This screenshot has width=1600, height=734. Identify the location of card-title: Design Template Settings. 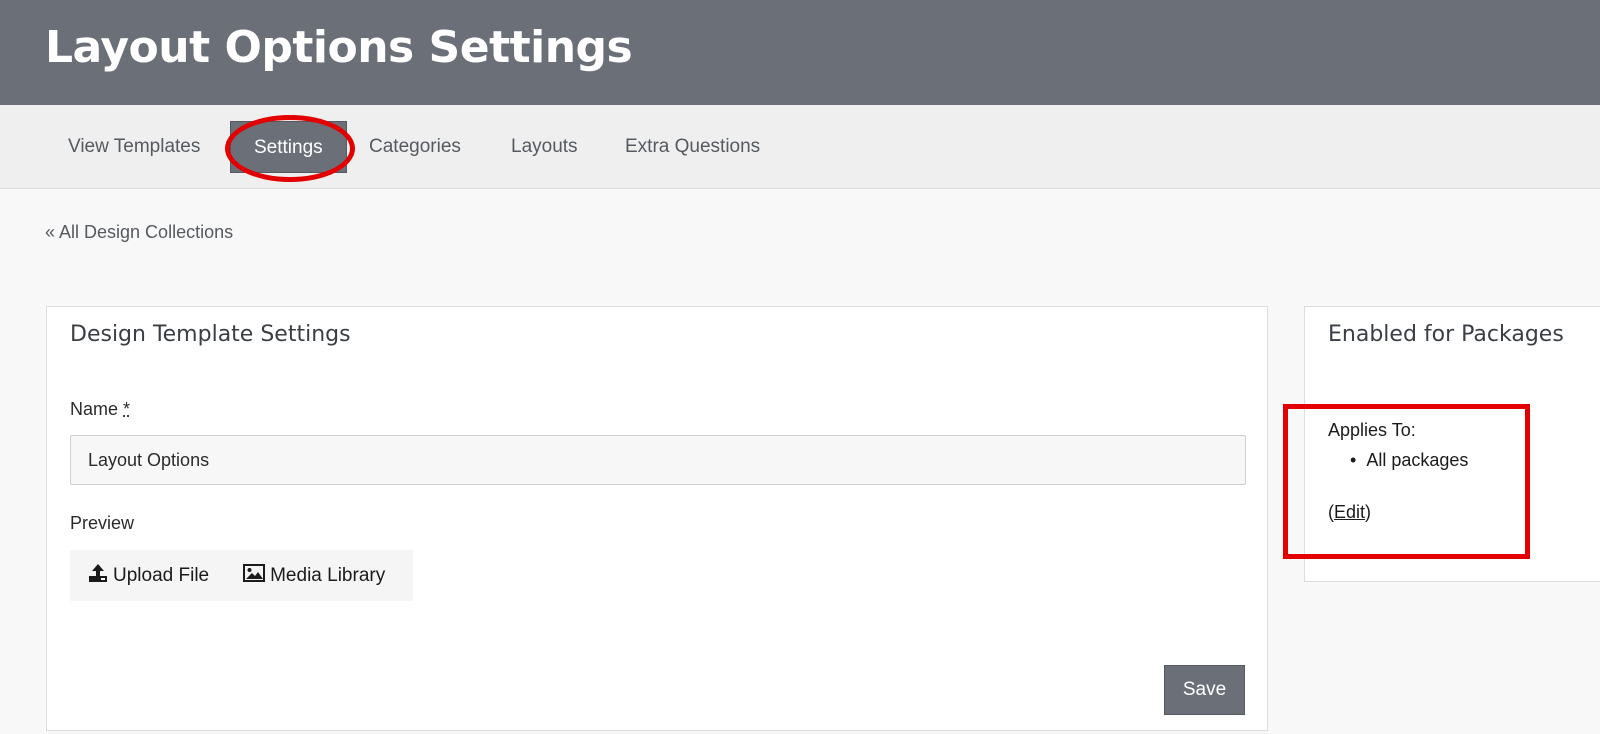
(210, 334).